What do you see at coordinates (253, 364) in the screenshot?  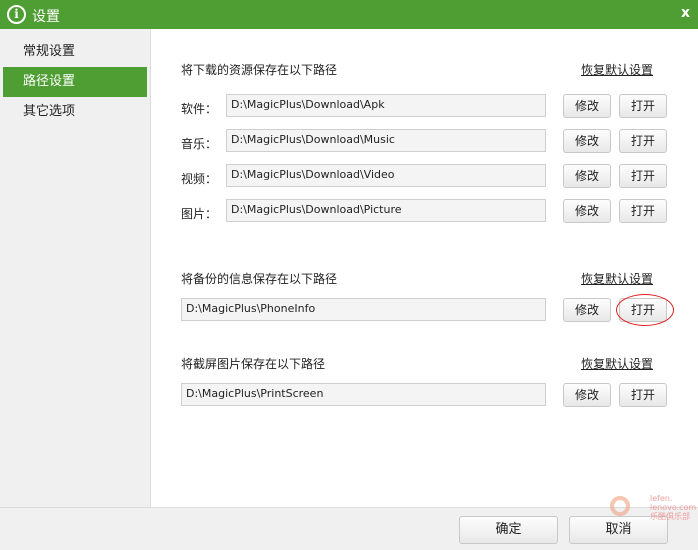 I see `screenshot-heading: 将截屏图片保存在以下路径` at bounding box center [253, 364].